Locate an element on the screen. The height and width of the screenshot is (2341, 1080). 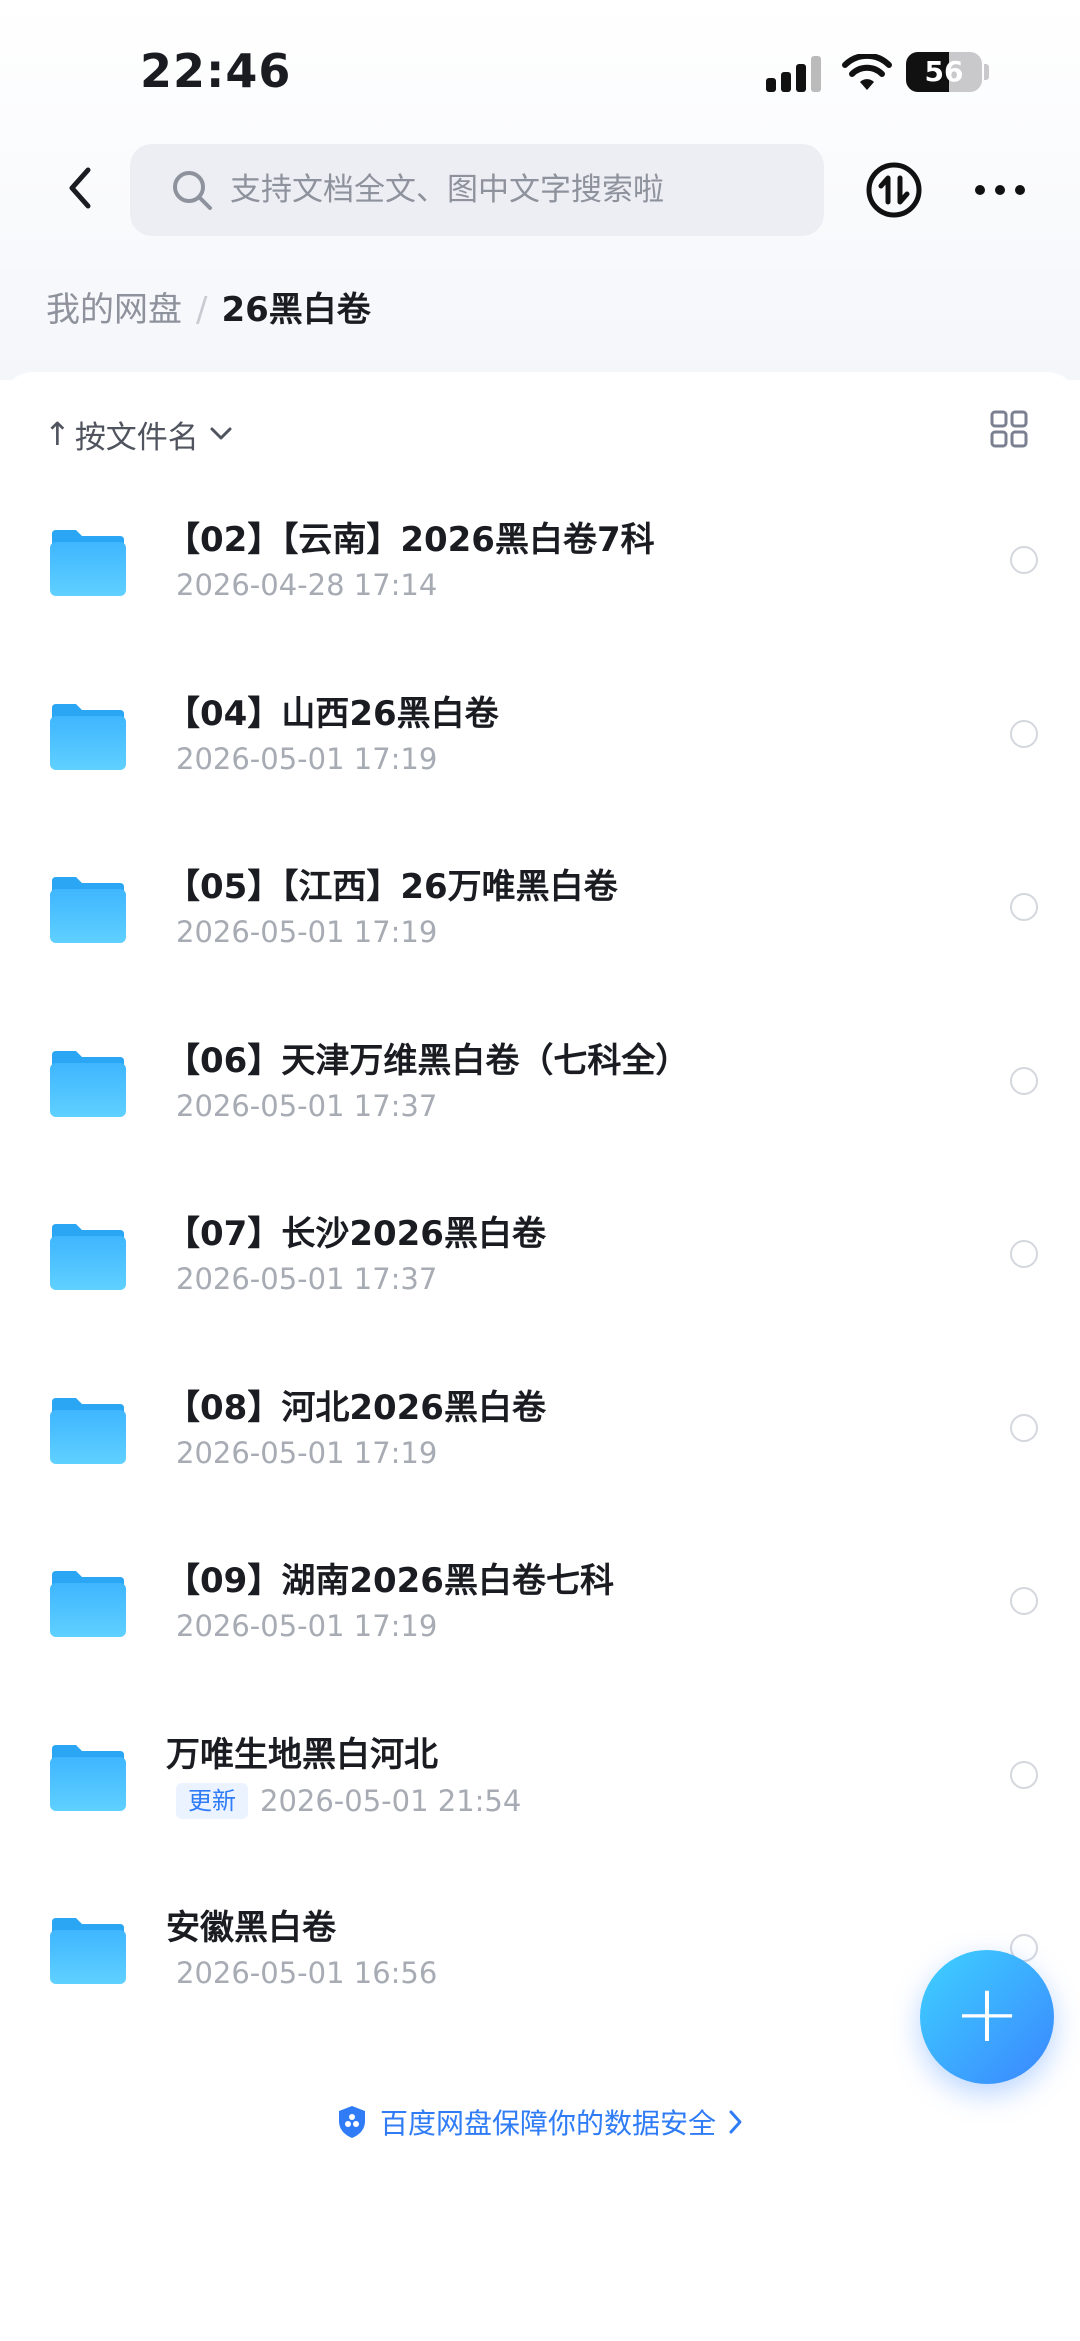
file-name: 【06】天津万维黑白卷（七科全） is located at coordinates (428, 1060).